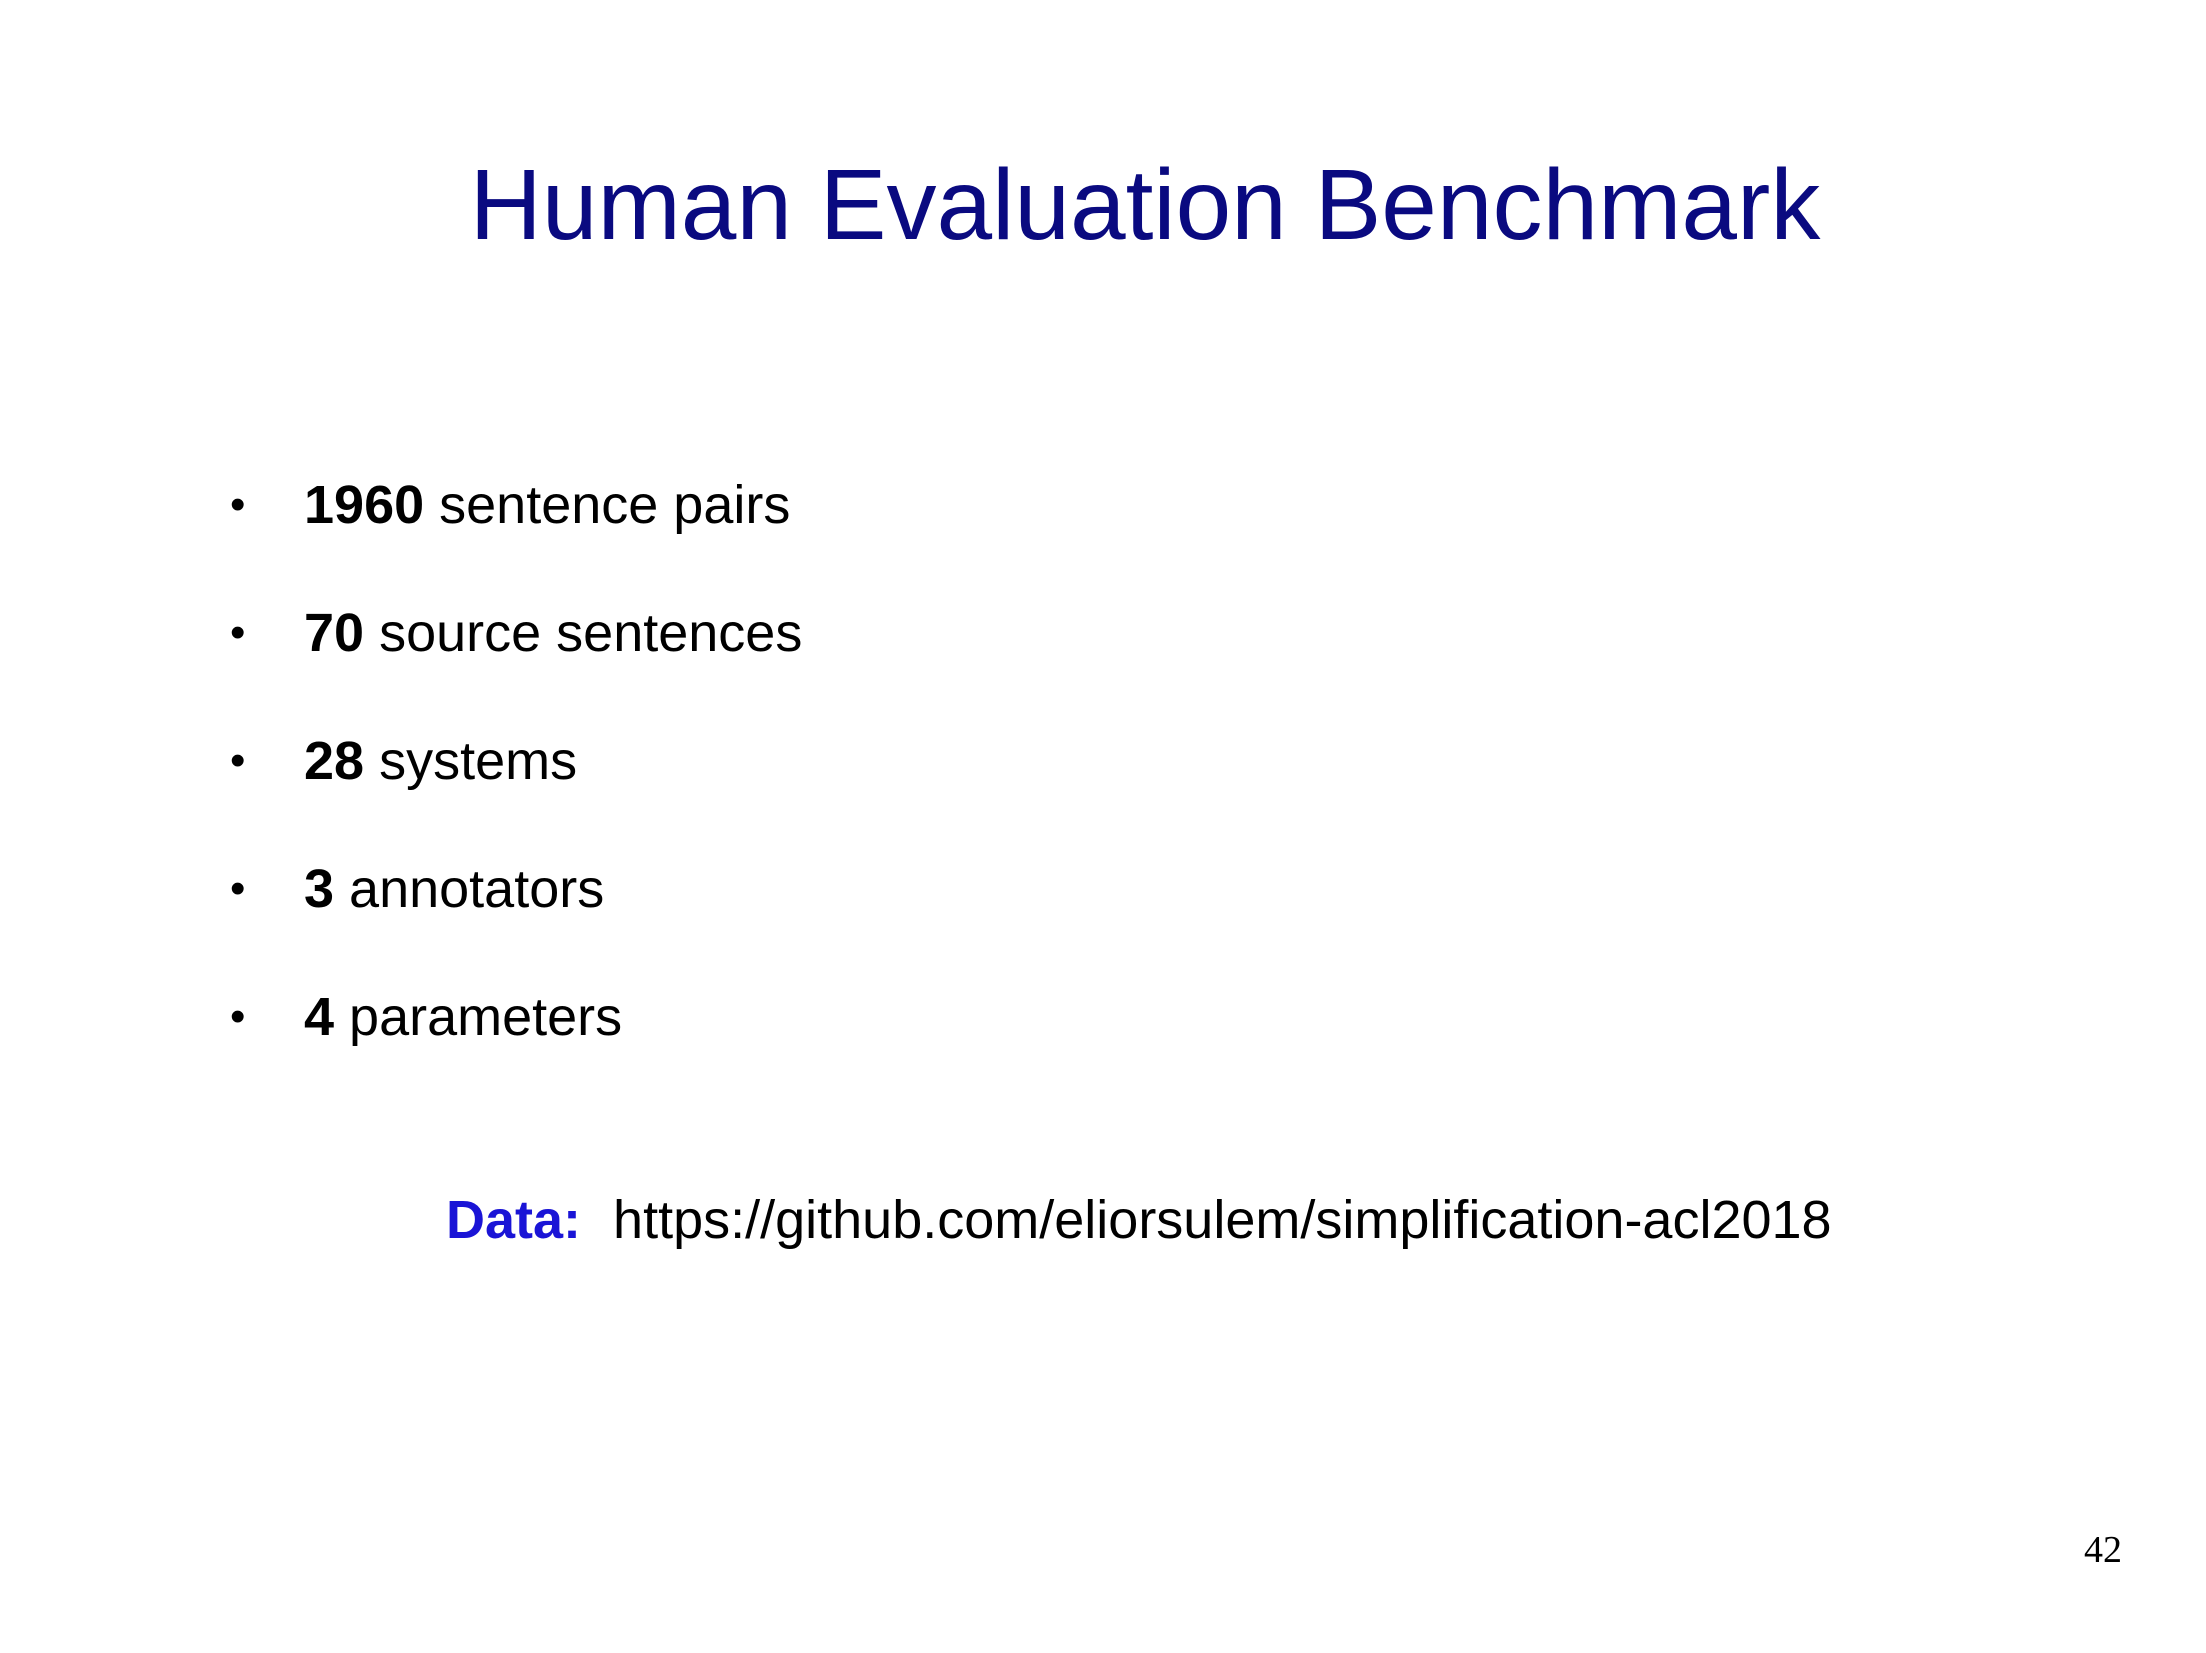  What do you see at coordinates (319, 889) in the screenshot?
I see `bullet-number: 3` at bounding box center [319, 889].